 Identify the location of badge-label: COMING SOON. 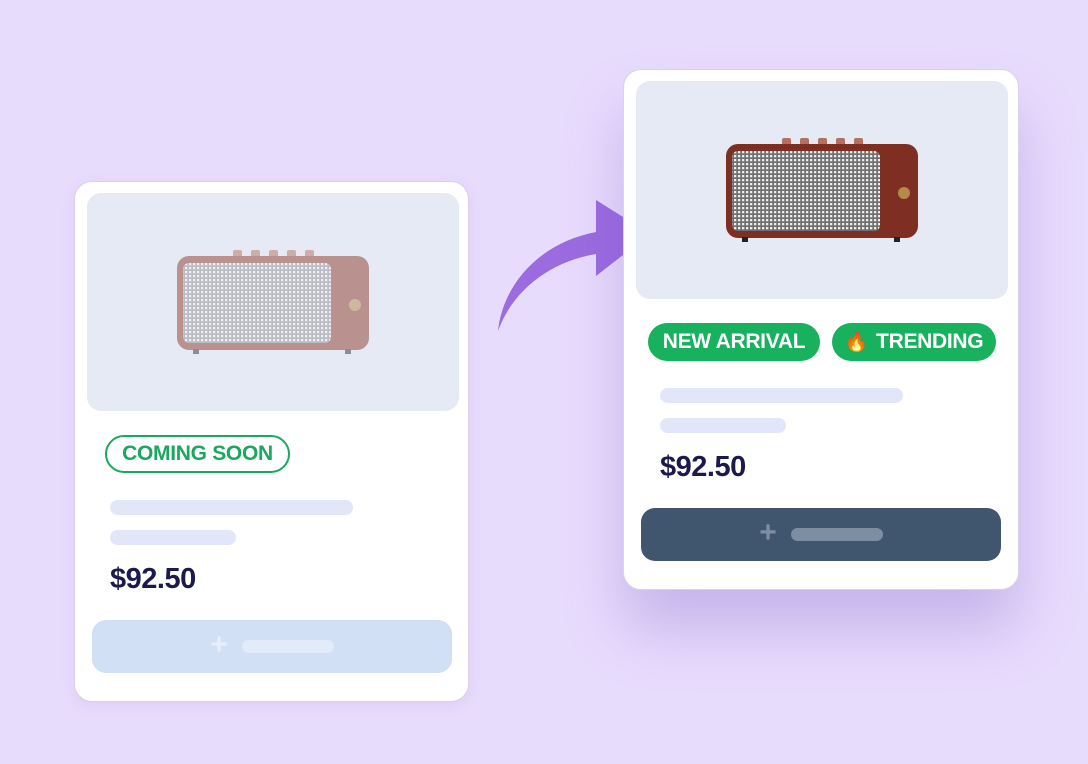
(197, 453).